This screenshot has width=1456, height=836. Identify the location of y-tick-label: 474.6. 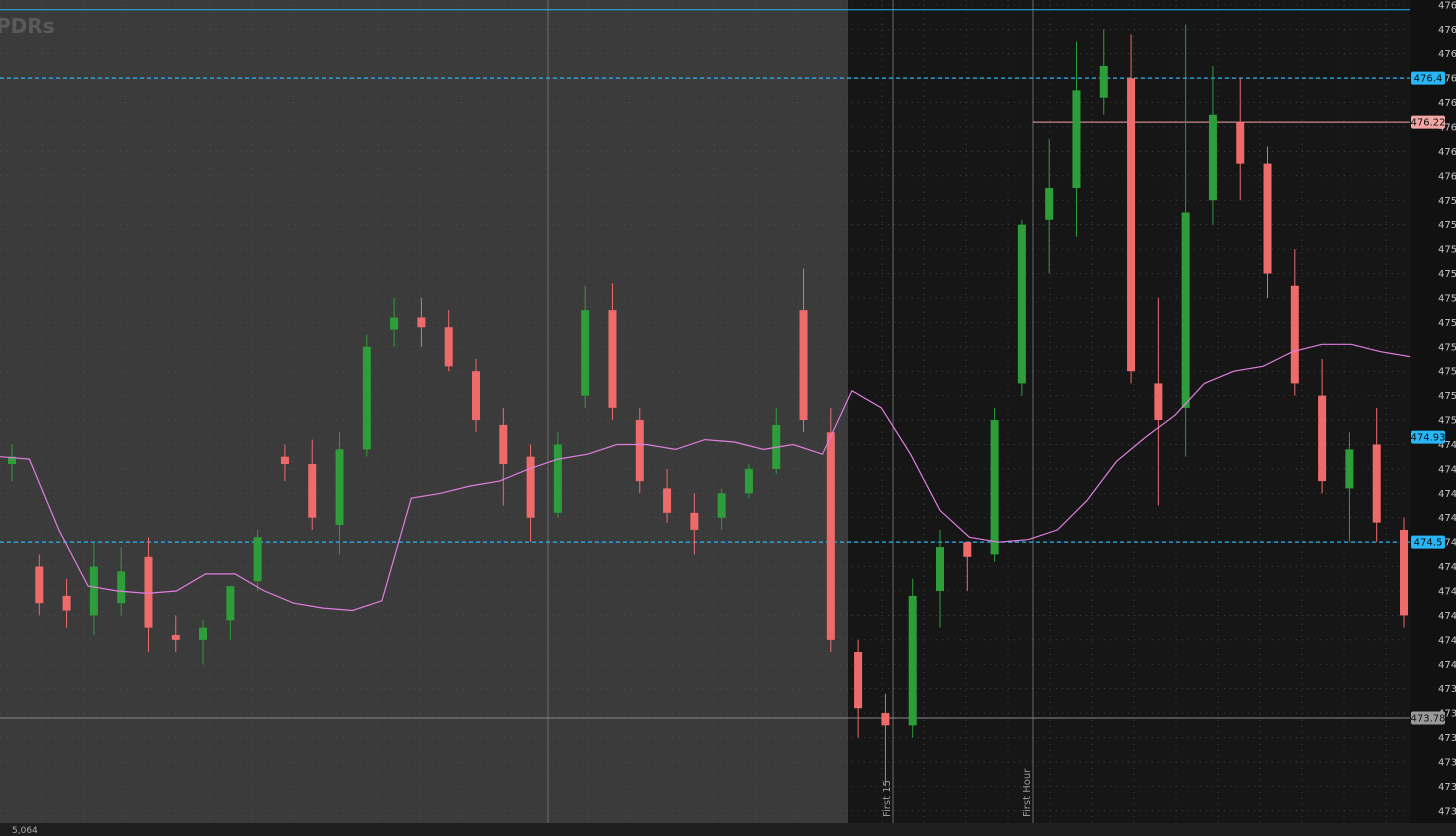
(1447, 518).